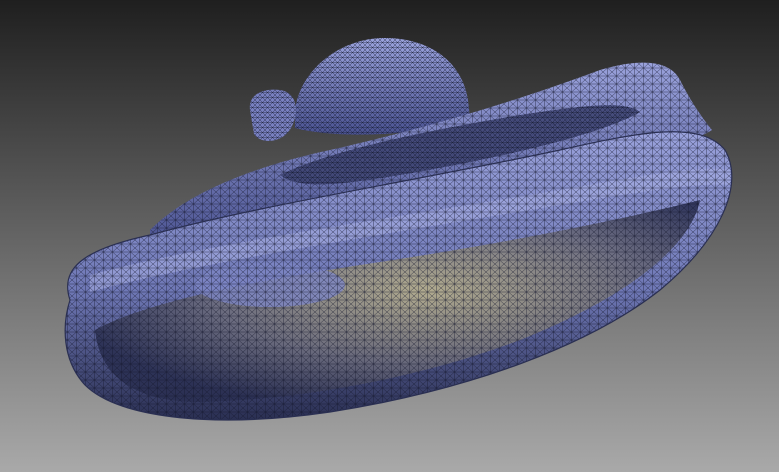 The width and height of the screenshot is (779, 472). I want to click on mesh-dome, so click(382, 86).